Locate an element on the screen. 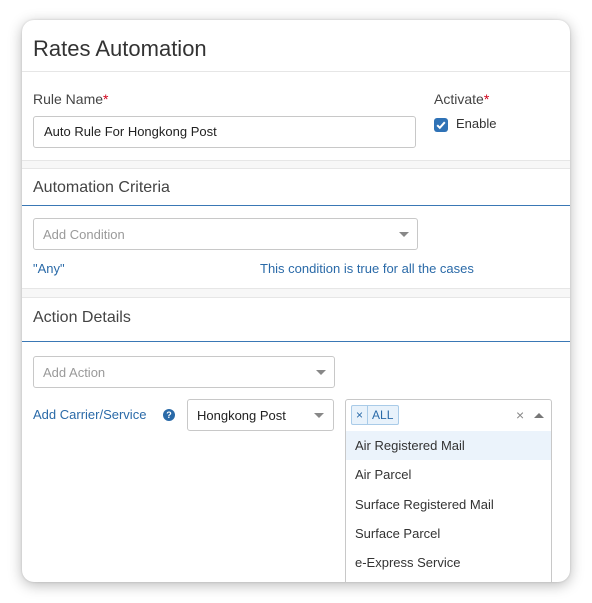  activate-label: Activate* is located at coordinates (462, 99).